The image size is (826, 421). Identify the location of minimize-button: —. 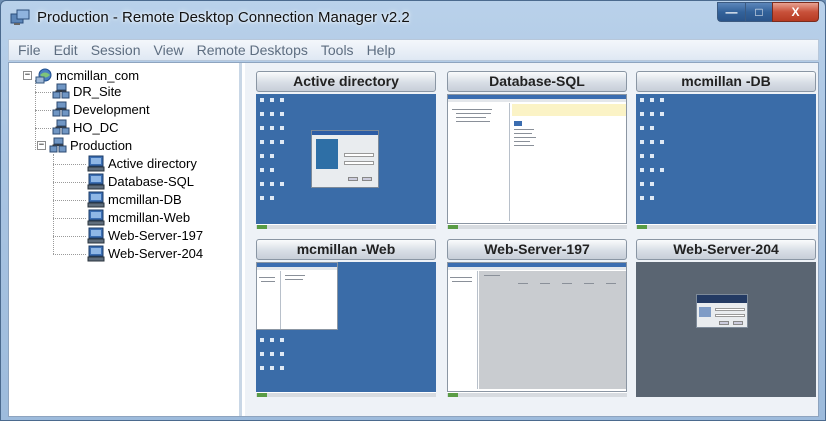
(731, 12).